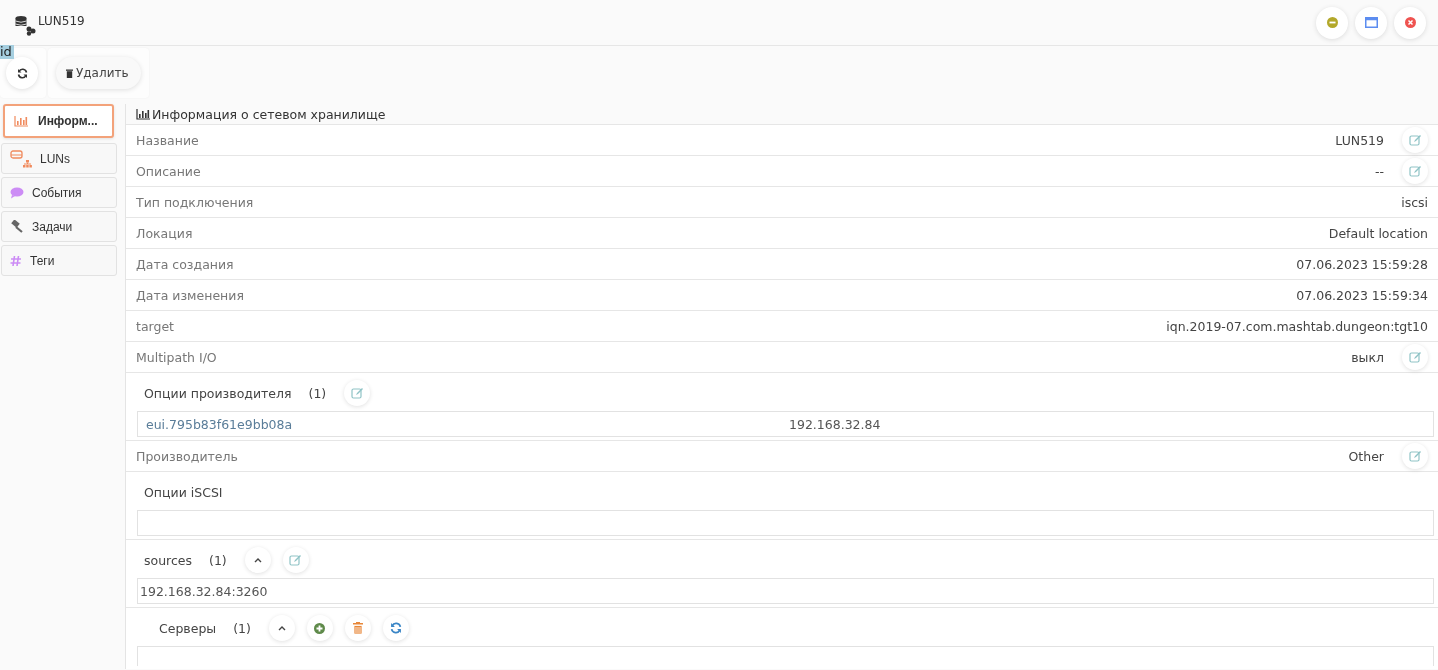 Image resolution: width=1438 pixels, height=670 pixels. I want to click on group-title: Опции iSCSI, so click(183, 492).